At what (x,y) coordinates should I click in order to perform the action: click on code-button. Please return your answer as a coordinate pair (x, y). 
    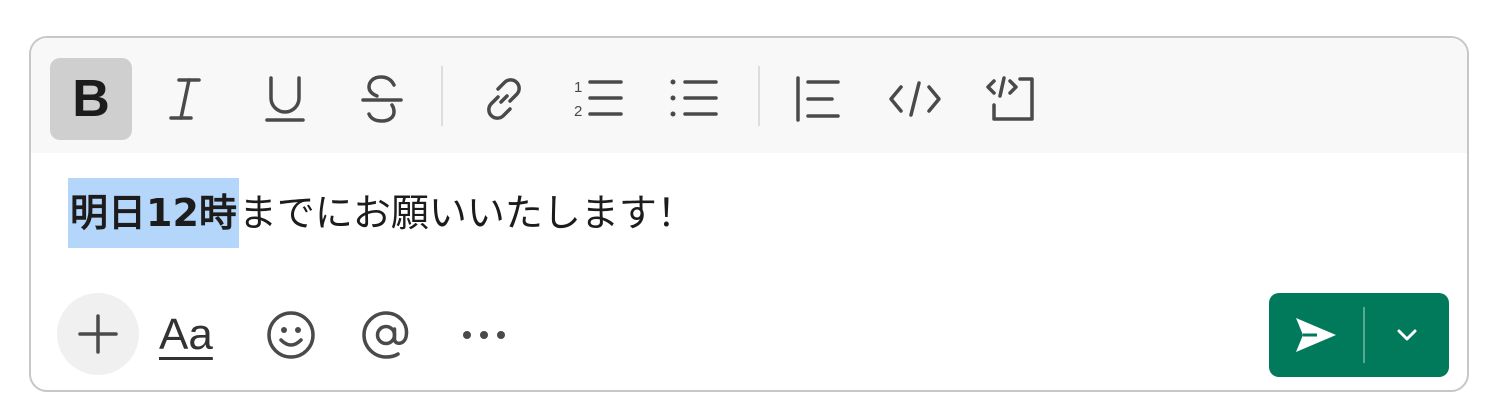
    Looking at the image, I should click on (915, 99).